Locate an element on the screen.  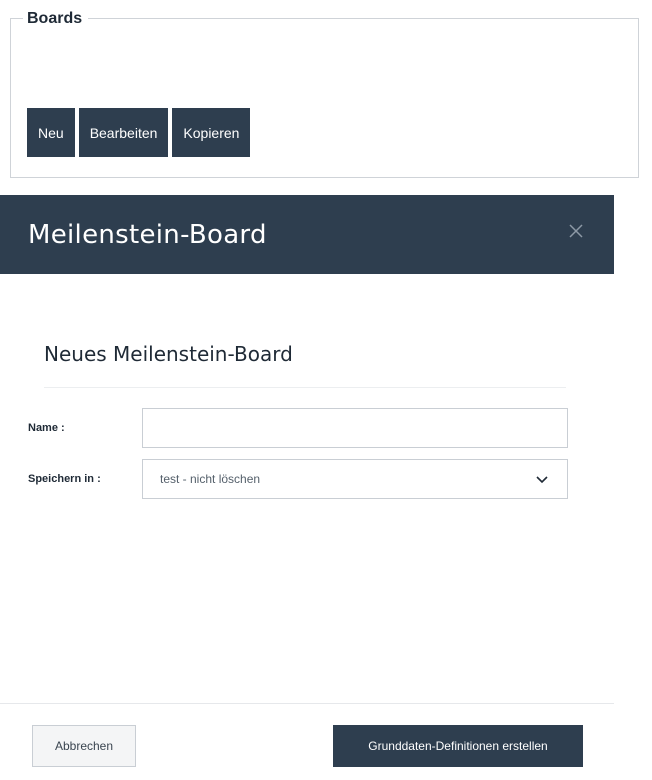
close-icon is located at coordinates (576, 231).